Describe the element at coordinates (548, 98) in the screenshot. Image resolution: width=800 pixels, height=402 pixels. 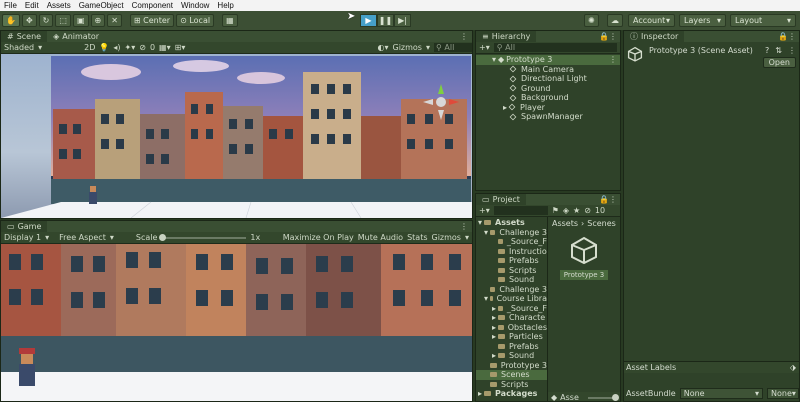
I see `hierarchy-item: Background` at that location.